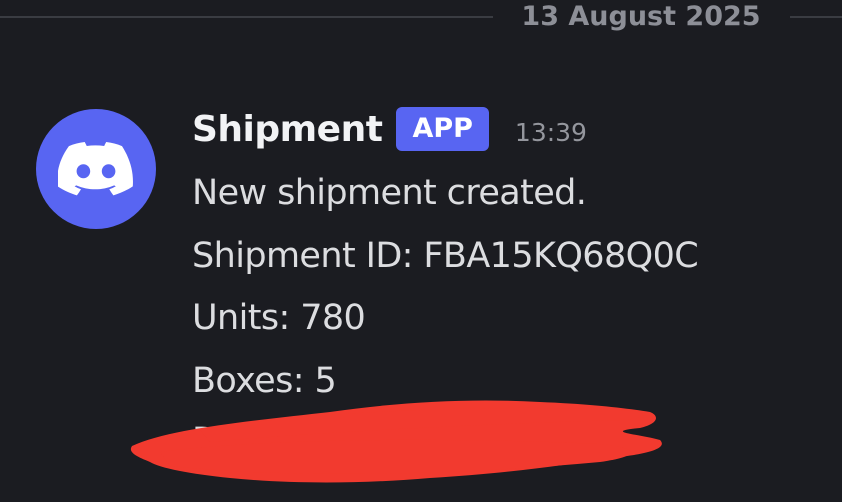  I want to click on date-divider-line-right, so click(816, 17).